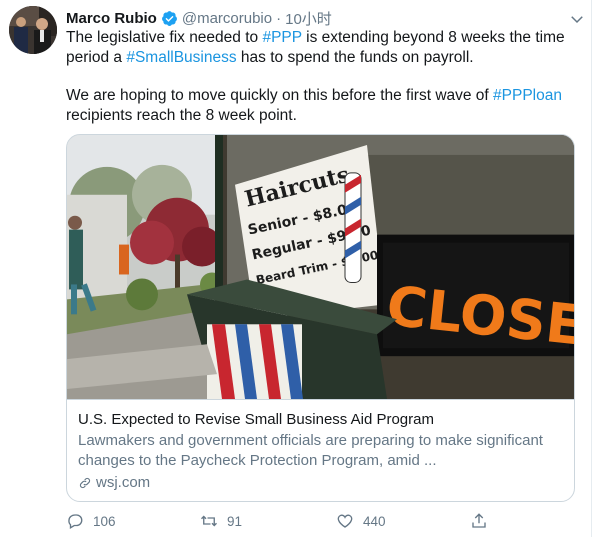  Describe the element at coordinates (374, 521) in the screenshot. I see `like-count: 440` at that location.